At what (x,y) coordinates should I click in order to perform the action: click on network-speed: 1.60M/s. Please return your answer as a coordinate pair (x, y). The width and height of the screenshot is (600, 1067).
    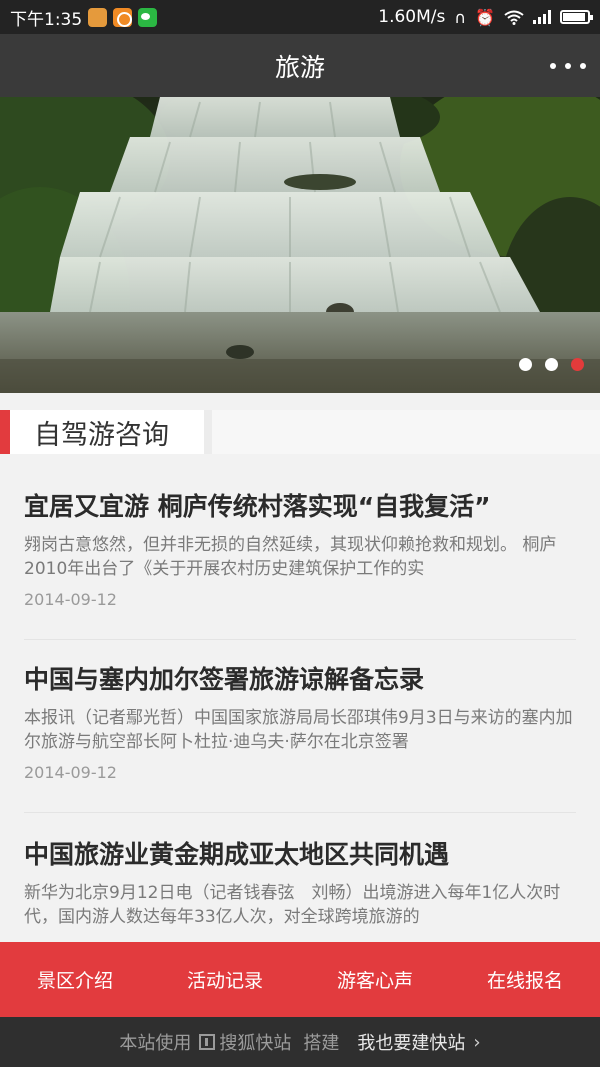
    Looking at the image, I should click on (412, 17).